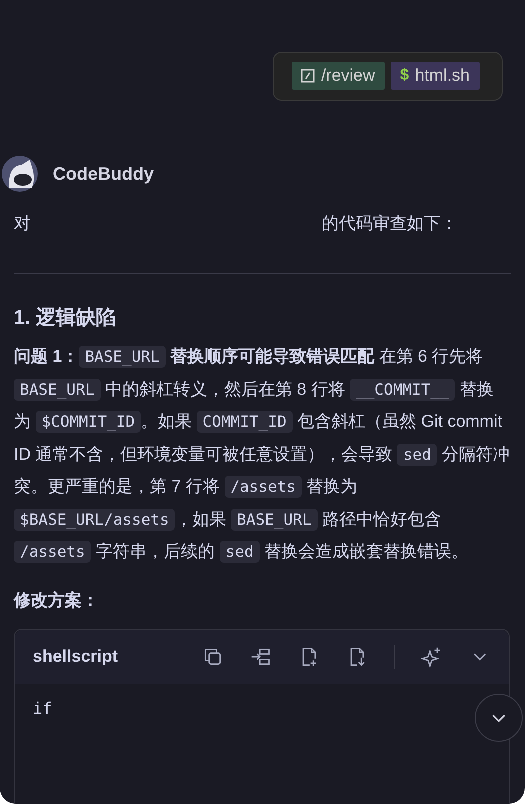  What do you see at coordinates (103, 174) in the screenshot?
I see `assistant-name: CodeBuddy` at bounding box center [103, 174].